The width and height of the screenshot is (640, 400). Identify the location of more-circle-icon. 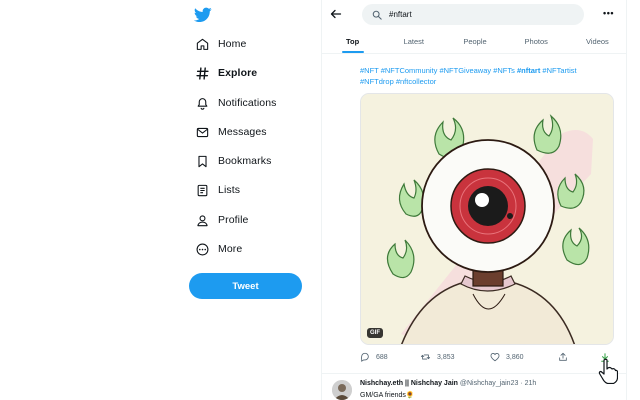
(202, 249).